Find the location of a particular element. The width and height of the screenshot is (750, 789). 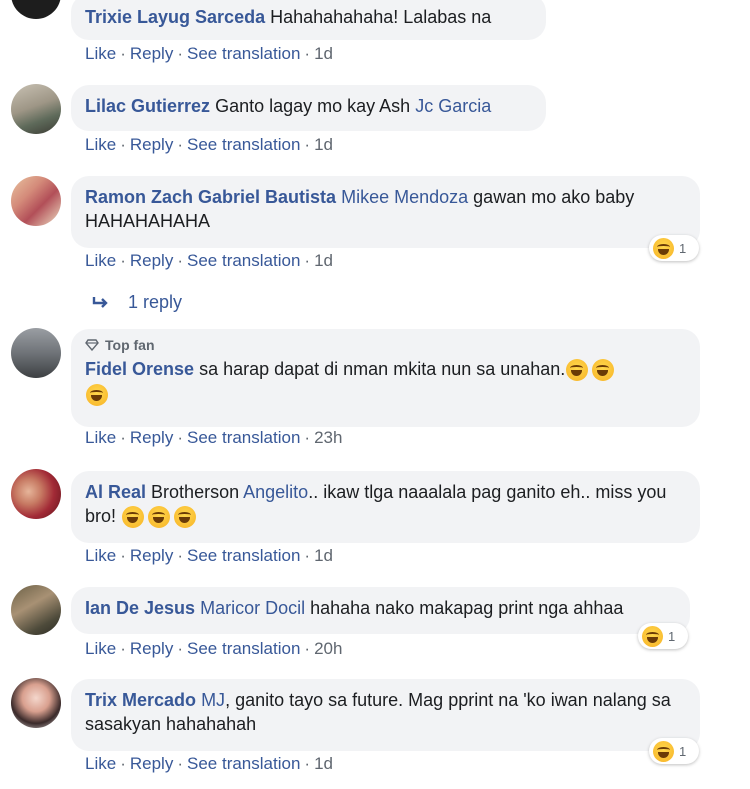

comment-text-prefix: Brotherson is located at coordinates (195, 492).